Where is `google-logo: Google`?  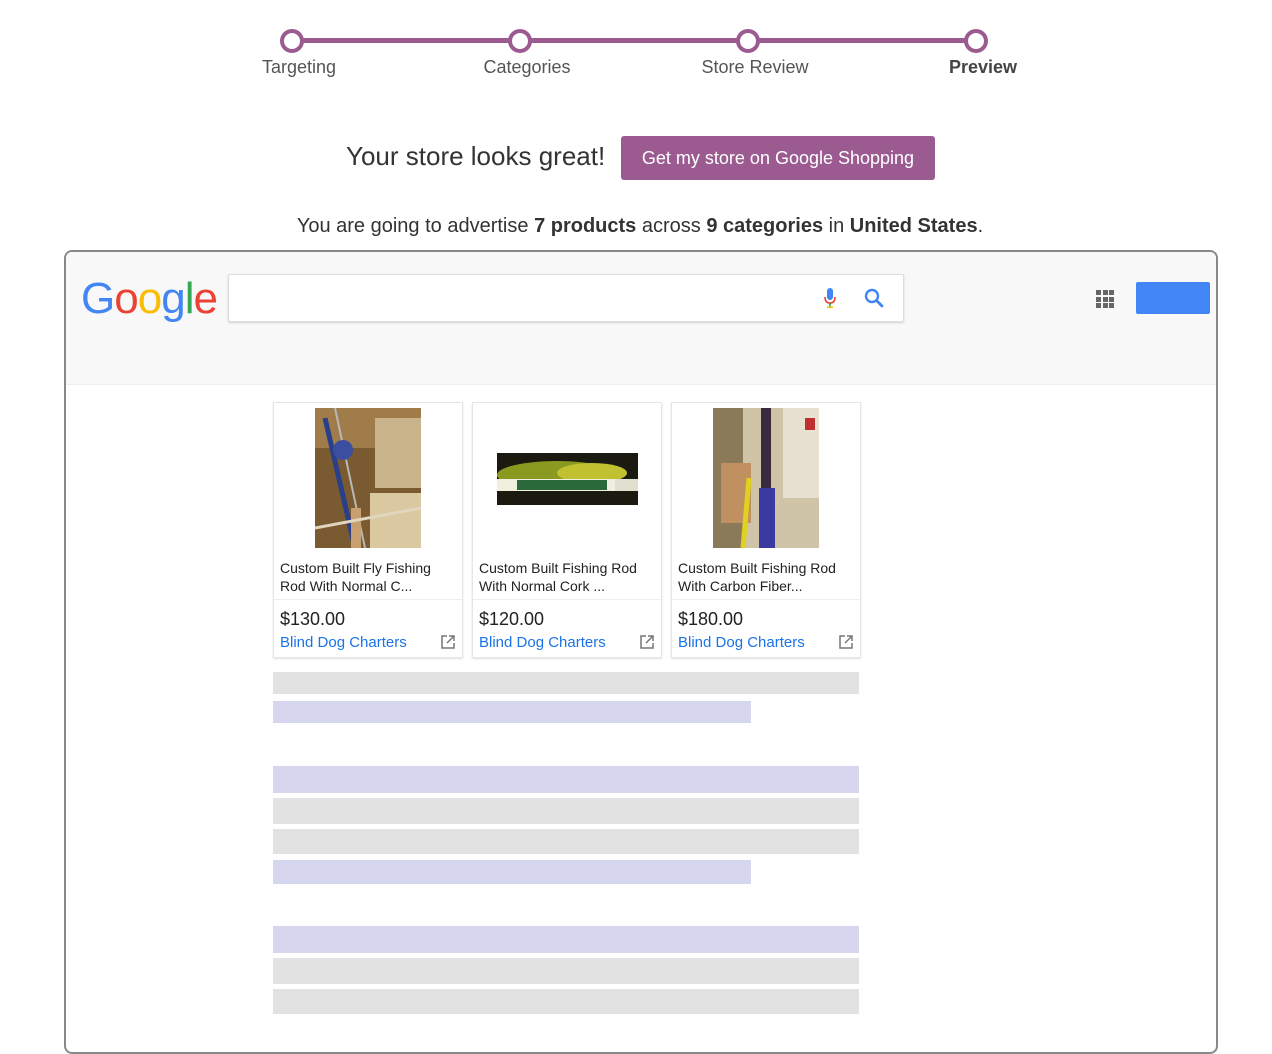 google-logo: Google is located at coordinates (149, 299).